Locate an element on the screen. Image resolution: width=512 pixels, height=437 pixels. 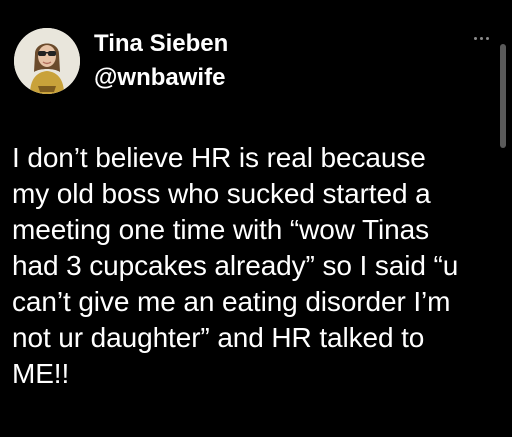
author-display-name: Tina Sieben is located at coordinates (161, 44).